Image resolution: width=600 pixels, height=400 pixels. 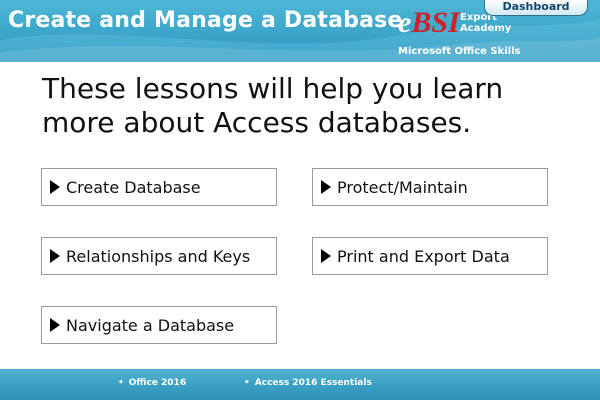 I want to click on footer-item-access-essentials: • Access 2016 Essentials, so click(x=308, y=383).